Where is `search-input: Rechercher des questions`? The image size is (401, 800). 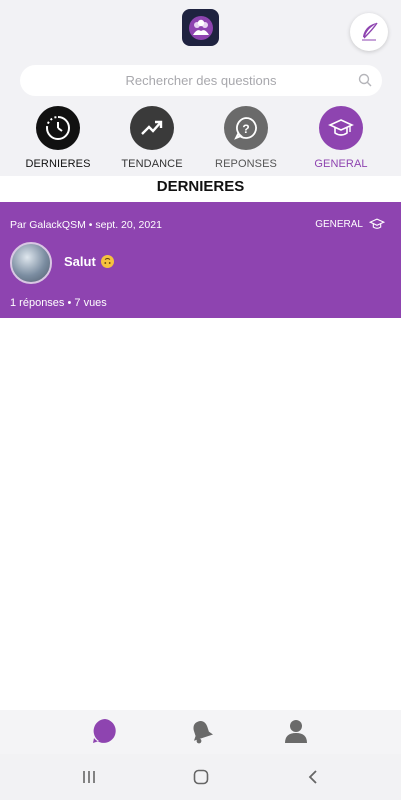
search-input: Rechercher des questions is located at coordinates (201, 80).